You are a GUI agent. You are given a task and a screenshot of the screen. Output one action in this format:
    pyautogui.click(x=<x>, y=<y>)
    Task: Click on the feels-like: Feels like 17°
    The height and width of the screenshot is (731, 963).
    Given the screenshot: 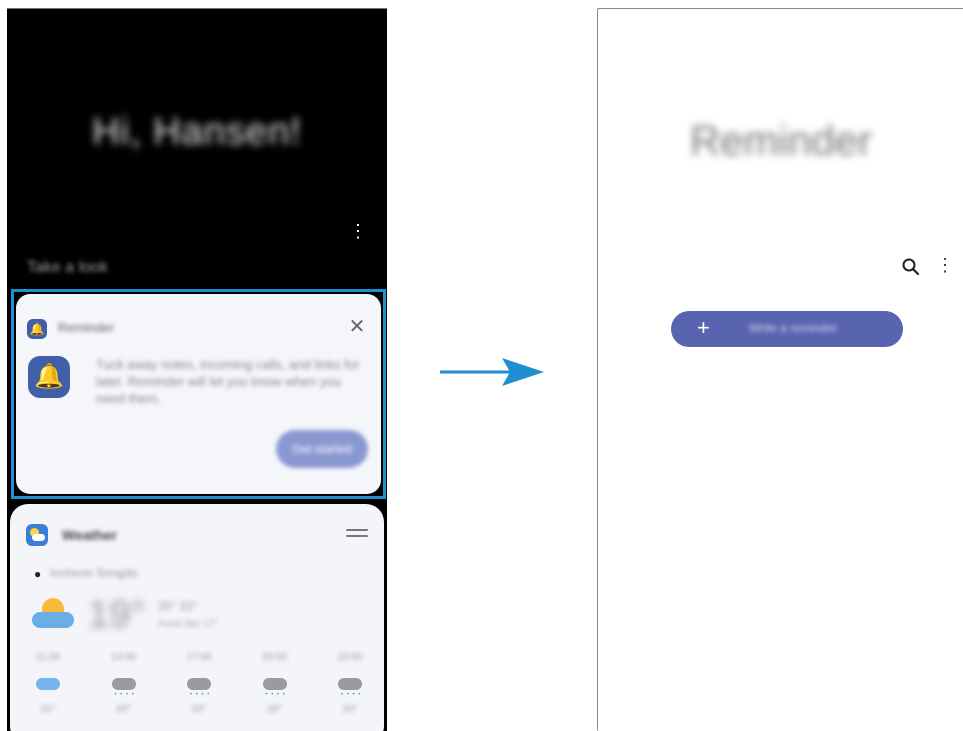 What is the action you would take?
    pyautogui.click(x=188, y=624)
    